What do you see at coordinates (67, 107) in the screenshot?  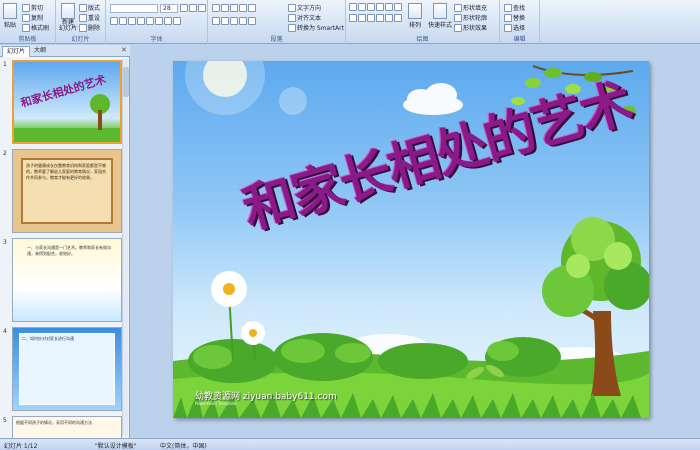 I see `thumb-1-art: 和家长相处的艺术` at bounding box center [67, 107].